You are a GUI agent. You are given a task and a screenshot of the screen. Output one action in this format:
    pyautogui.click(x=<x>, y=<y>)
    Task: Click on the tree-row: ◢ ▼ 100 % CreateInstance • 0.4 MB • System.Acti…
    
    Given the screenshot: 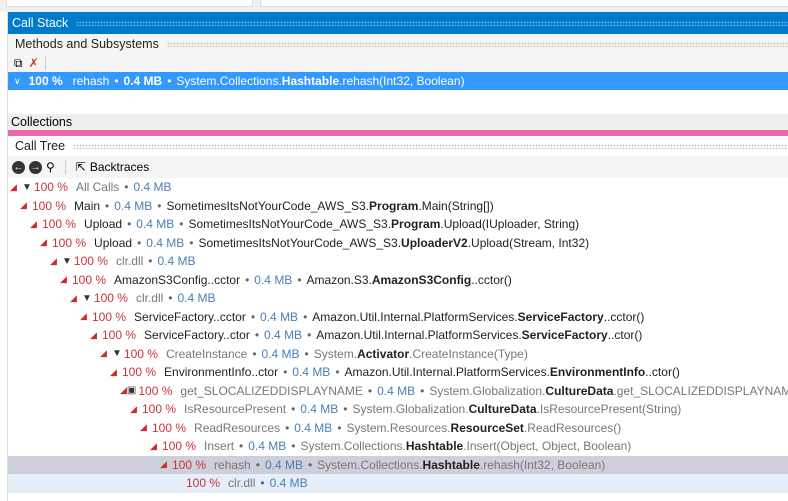 What is the action you would take?
    pyautogui.click(x=398, y=354)
    